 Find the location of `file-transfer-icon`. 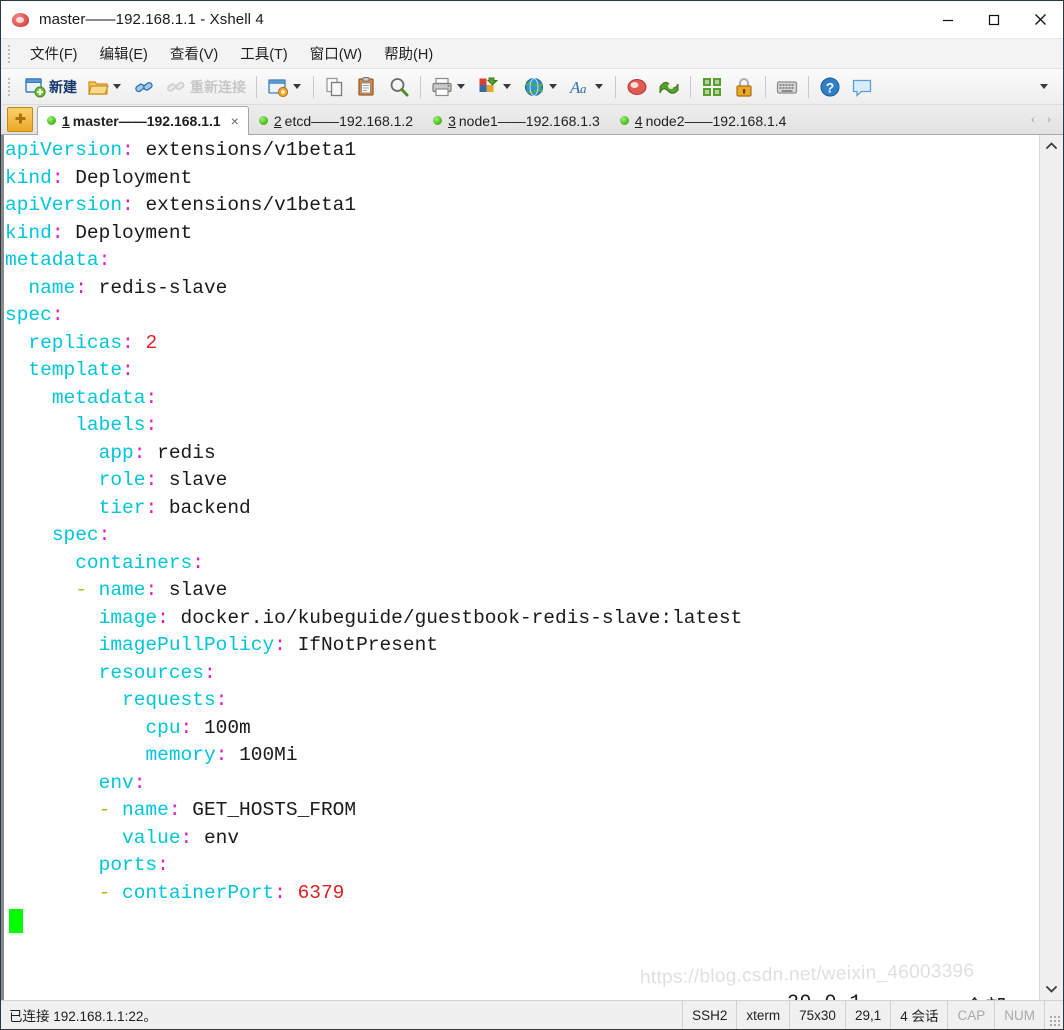

file-transfer-icon is located at coordinates (489, 84).